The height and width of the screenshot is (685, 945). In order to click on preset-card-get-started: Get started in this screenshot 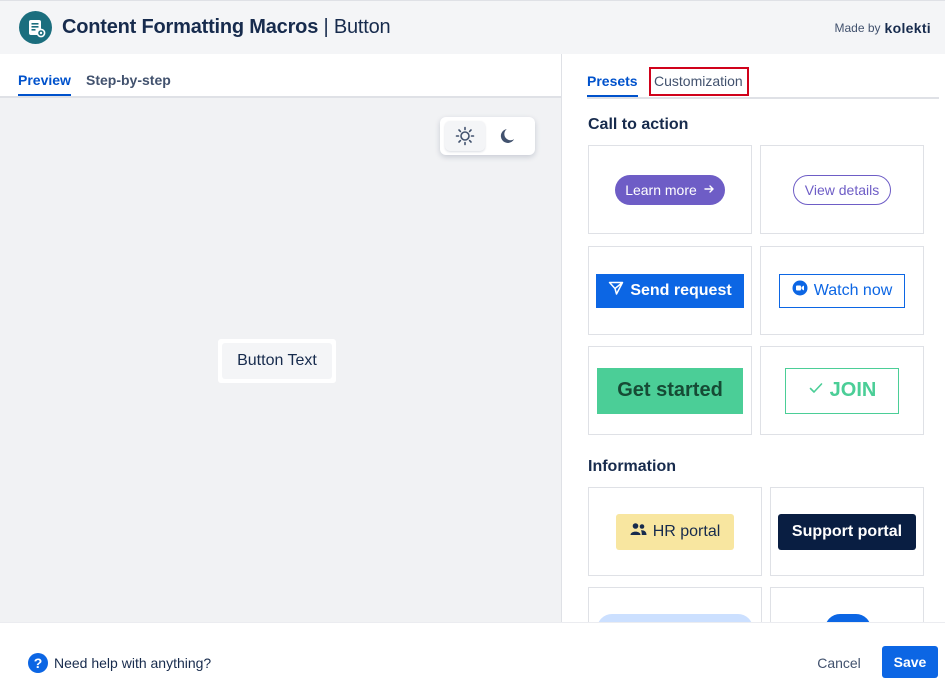, I will do `click(670, 390)`.